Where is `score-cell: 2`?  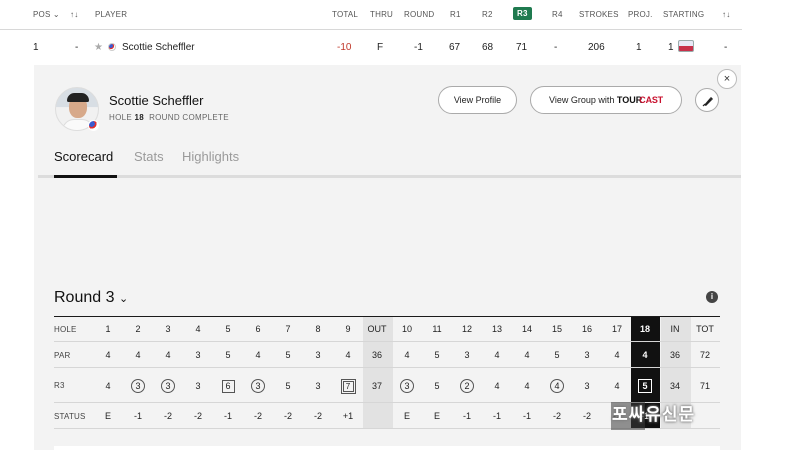
score-cell: 2 is located at coordinates (467, 386).